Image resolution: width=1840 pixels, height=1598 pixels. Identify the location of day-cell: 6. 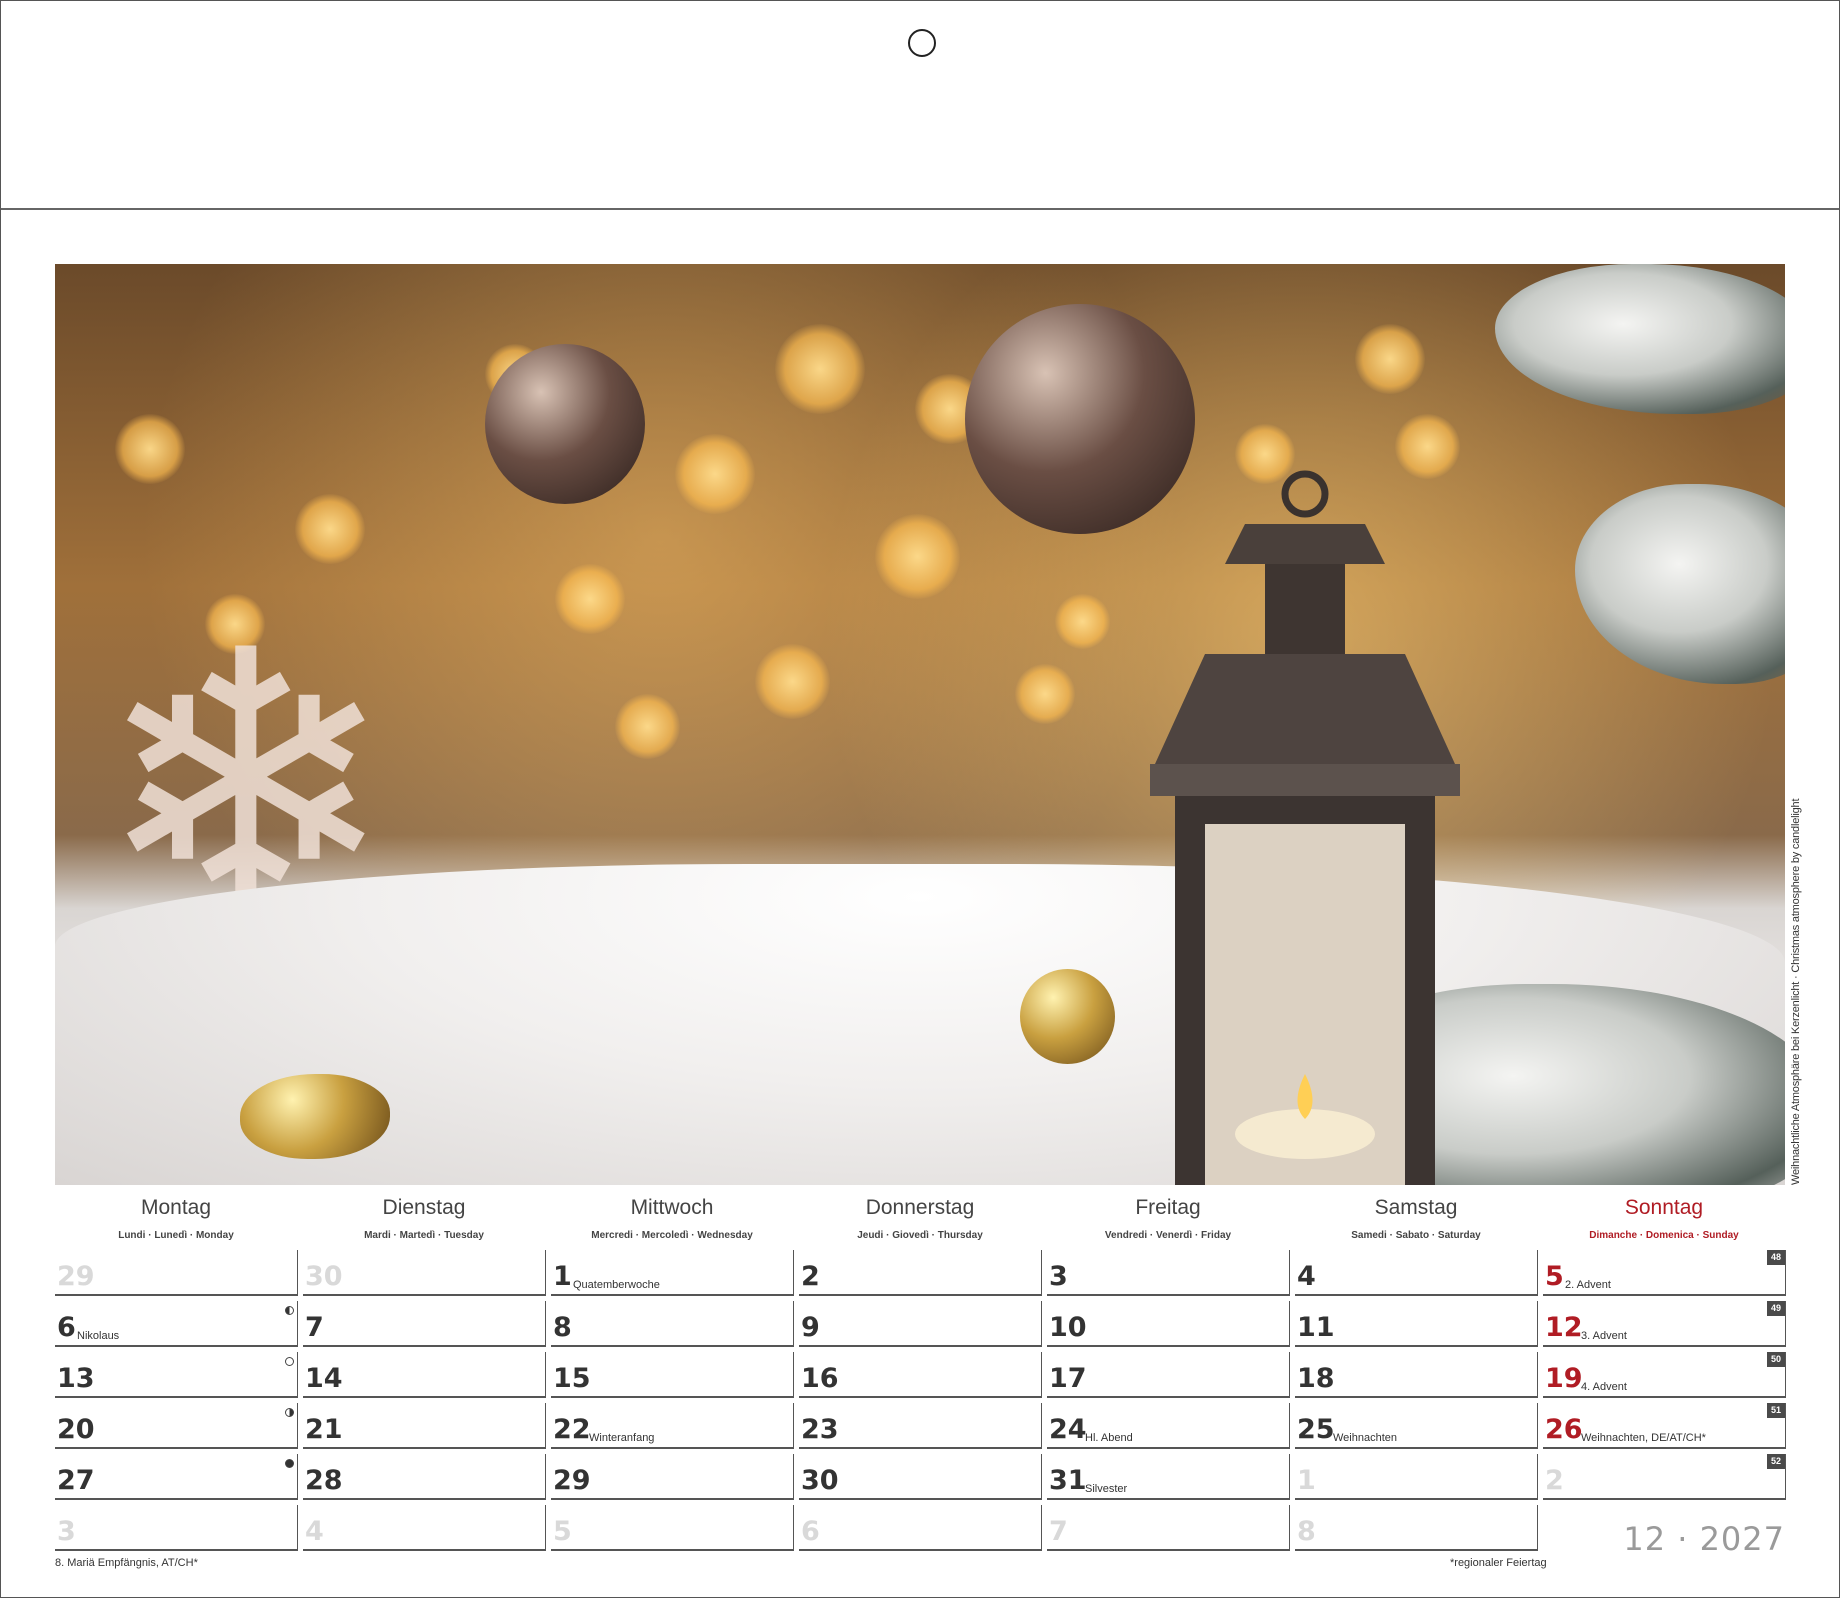
(920, 1528).